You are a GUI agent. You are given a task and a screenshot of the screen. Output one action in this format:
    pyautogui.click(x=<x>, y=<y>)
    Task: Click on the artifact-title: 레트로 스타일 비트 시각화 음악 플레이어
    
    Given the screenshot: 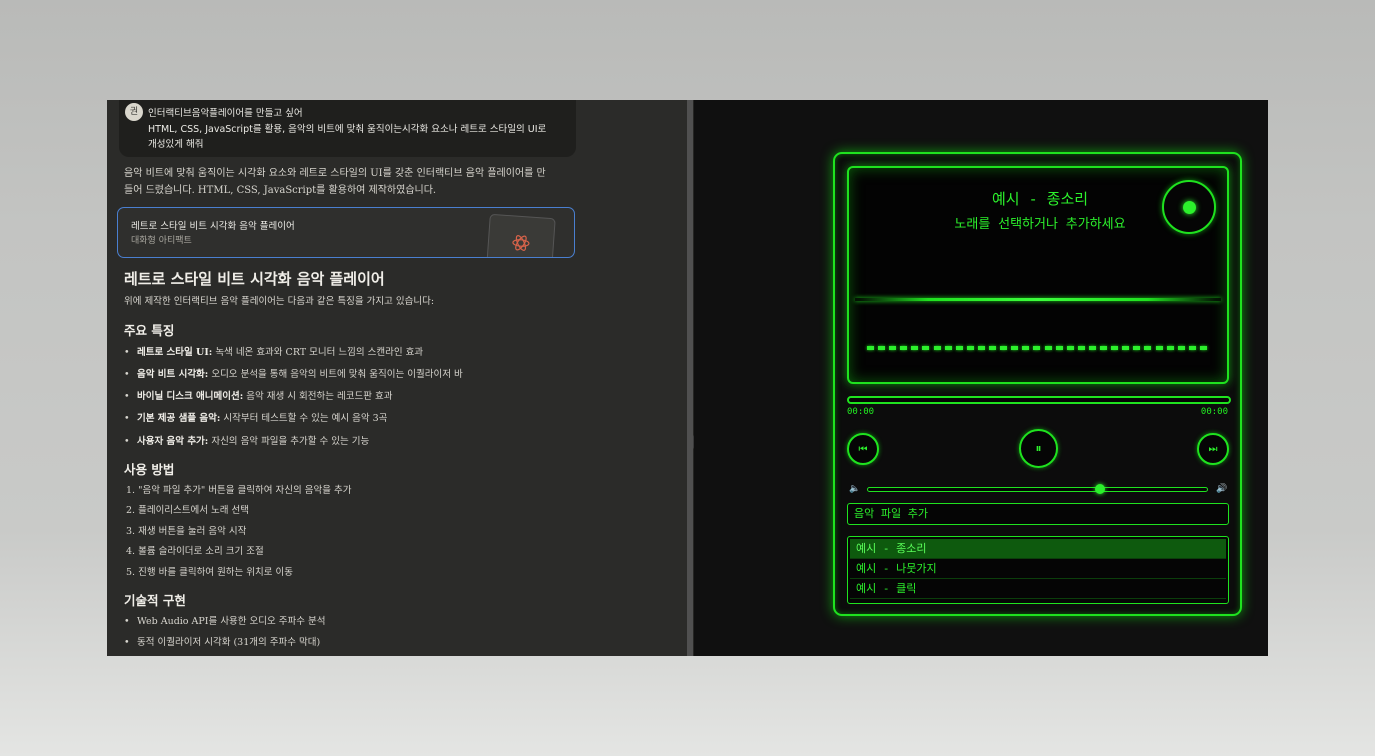 What is the action you would take?
    pyautogui.click(x=213, y=226)
    